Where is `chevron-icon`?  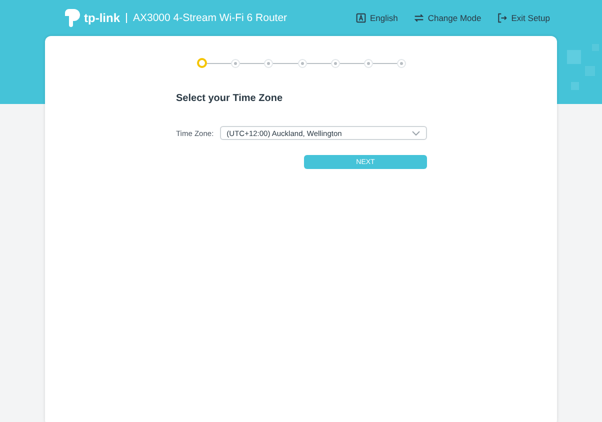
chevron-icon is located at coordinates (416, 133).